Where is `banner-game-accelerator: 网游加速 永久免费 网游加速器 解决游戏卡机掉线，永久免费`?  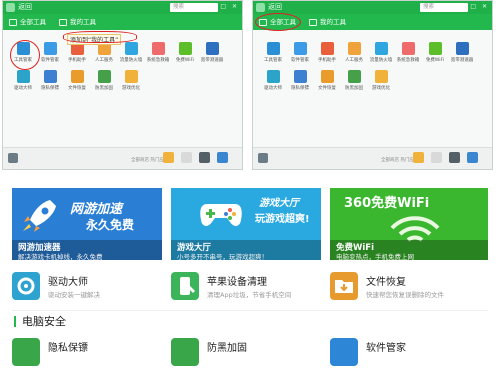 banner-game-accelerator: 网游加速 永久免费 网游加速器 解决游戏卡机掉线，永久免费 is located at coordinates (87, 224).